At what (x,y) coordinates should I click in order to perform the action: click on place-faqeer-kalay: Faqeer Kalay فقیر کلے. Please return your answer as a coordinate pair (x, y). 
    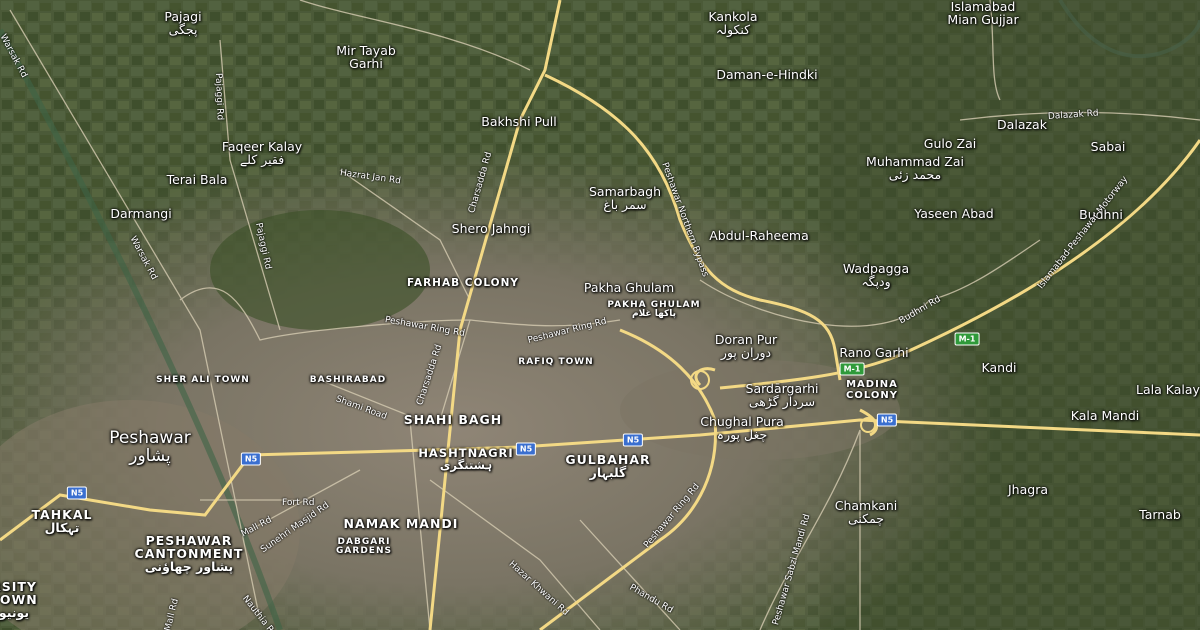
    Looking at the image, I should click on (262, 153).